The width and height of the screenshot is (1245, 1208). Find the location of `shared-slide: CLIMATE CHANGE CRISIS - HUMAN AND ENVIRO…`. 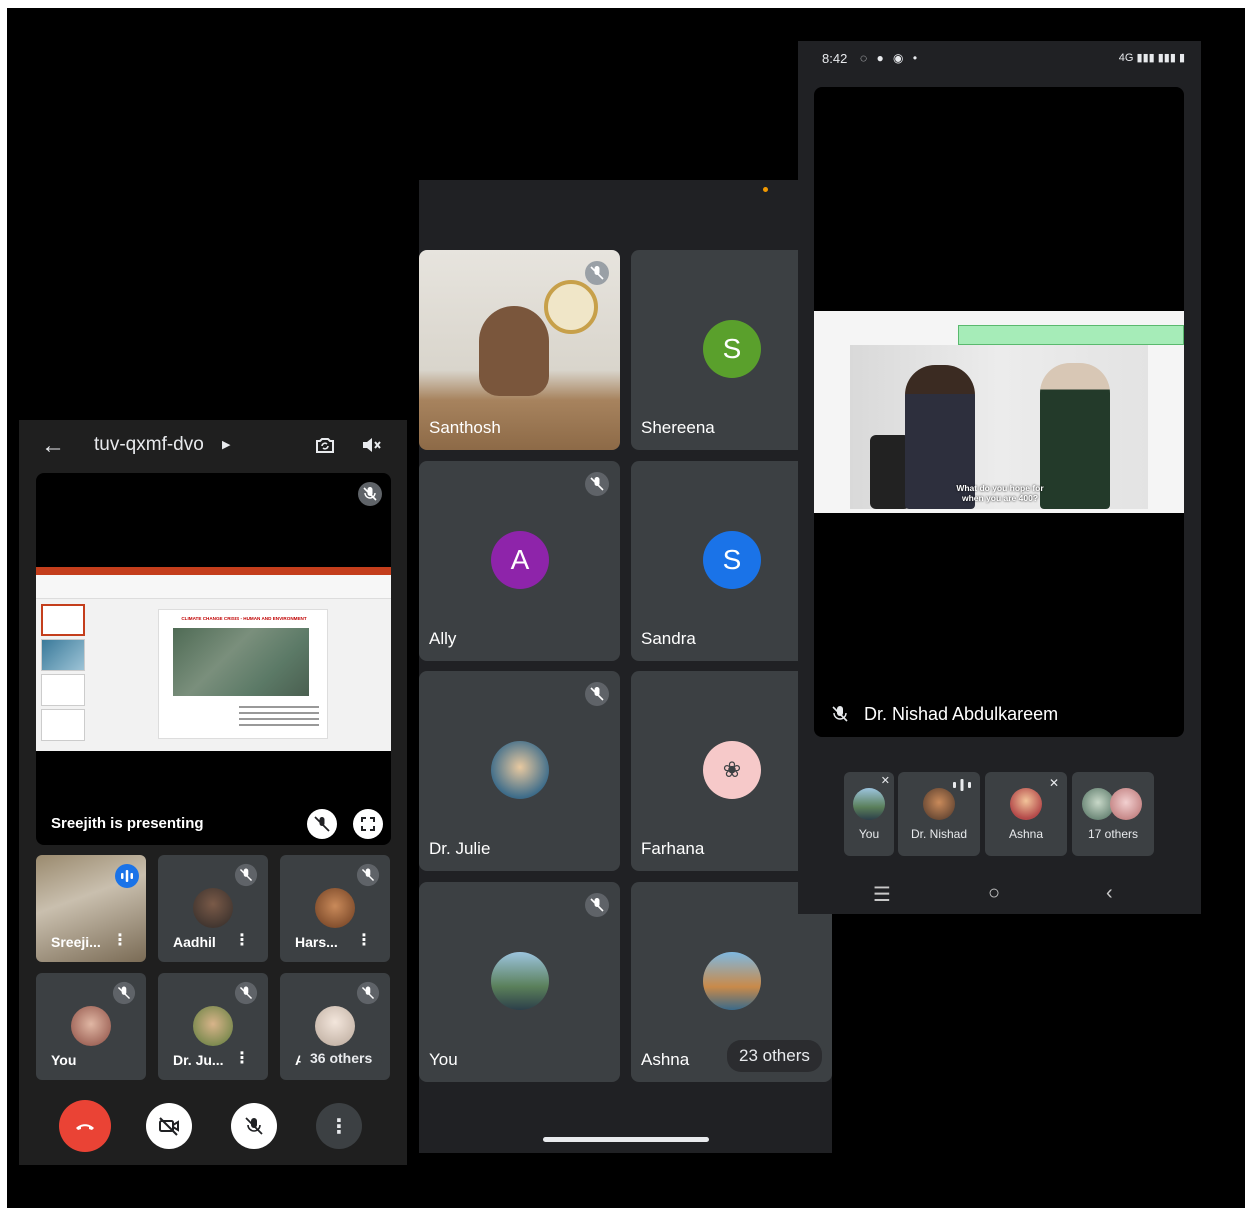

shared-slide: CLIMATE CHANGE CRISIS - HUMAN AND ENVIRO… is located at coordinates (213, 659).